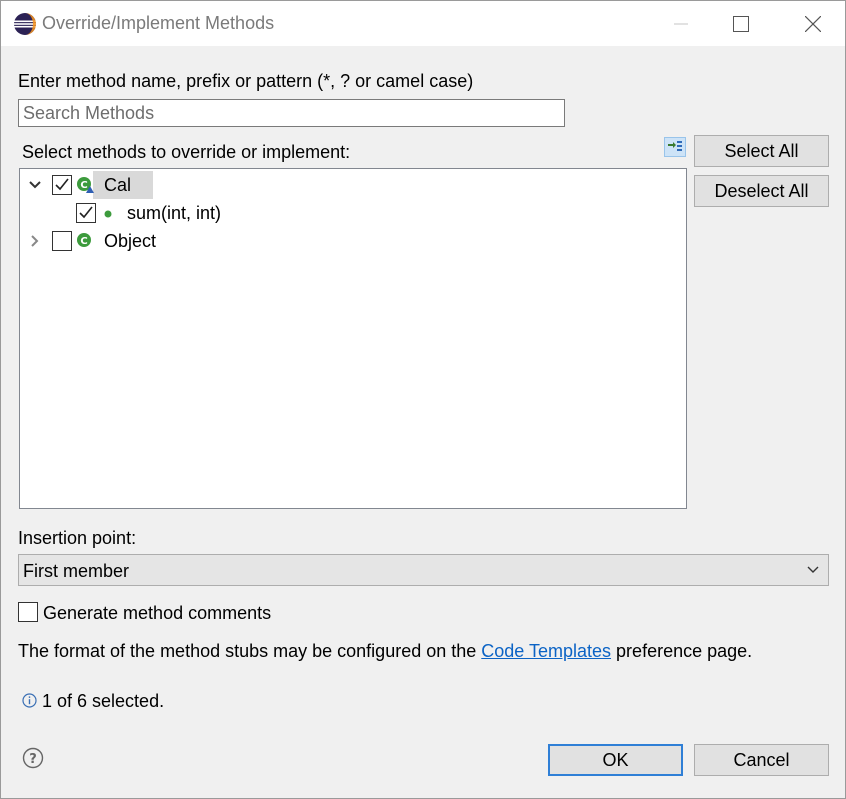  I want to click on info-icon, so click(29, 700).